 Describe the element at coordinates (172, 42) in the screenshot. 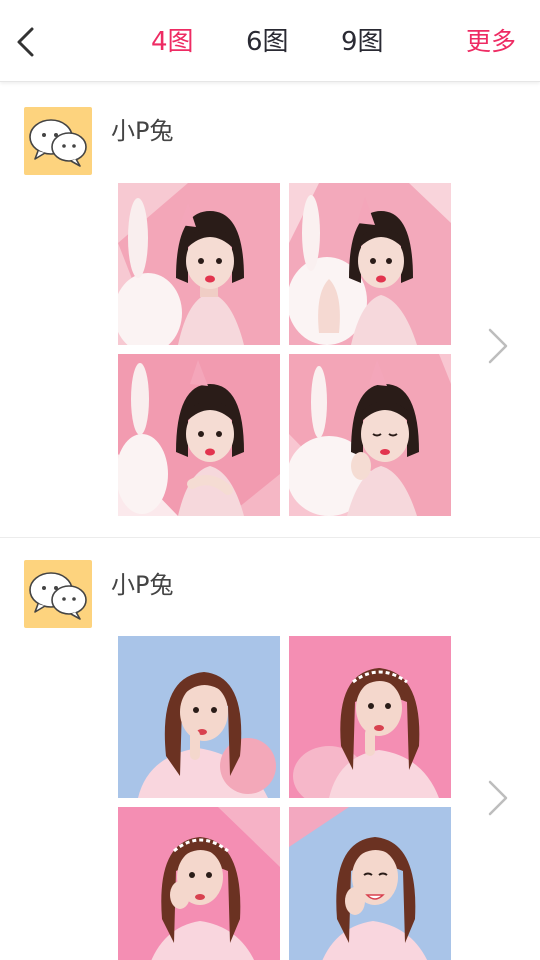

I see `tab-4-images: 4图` at that location.